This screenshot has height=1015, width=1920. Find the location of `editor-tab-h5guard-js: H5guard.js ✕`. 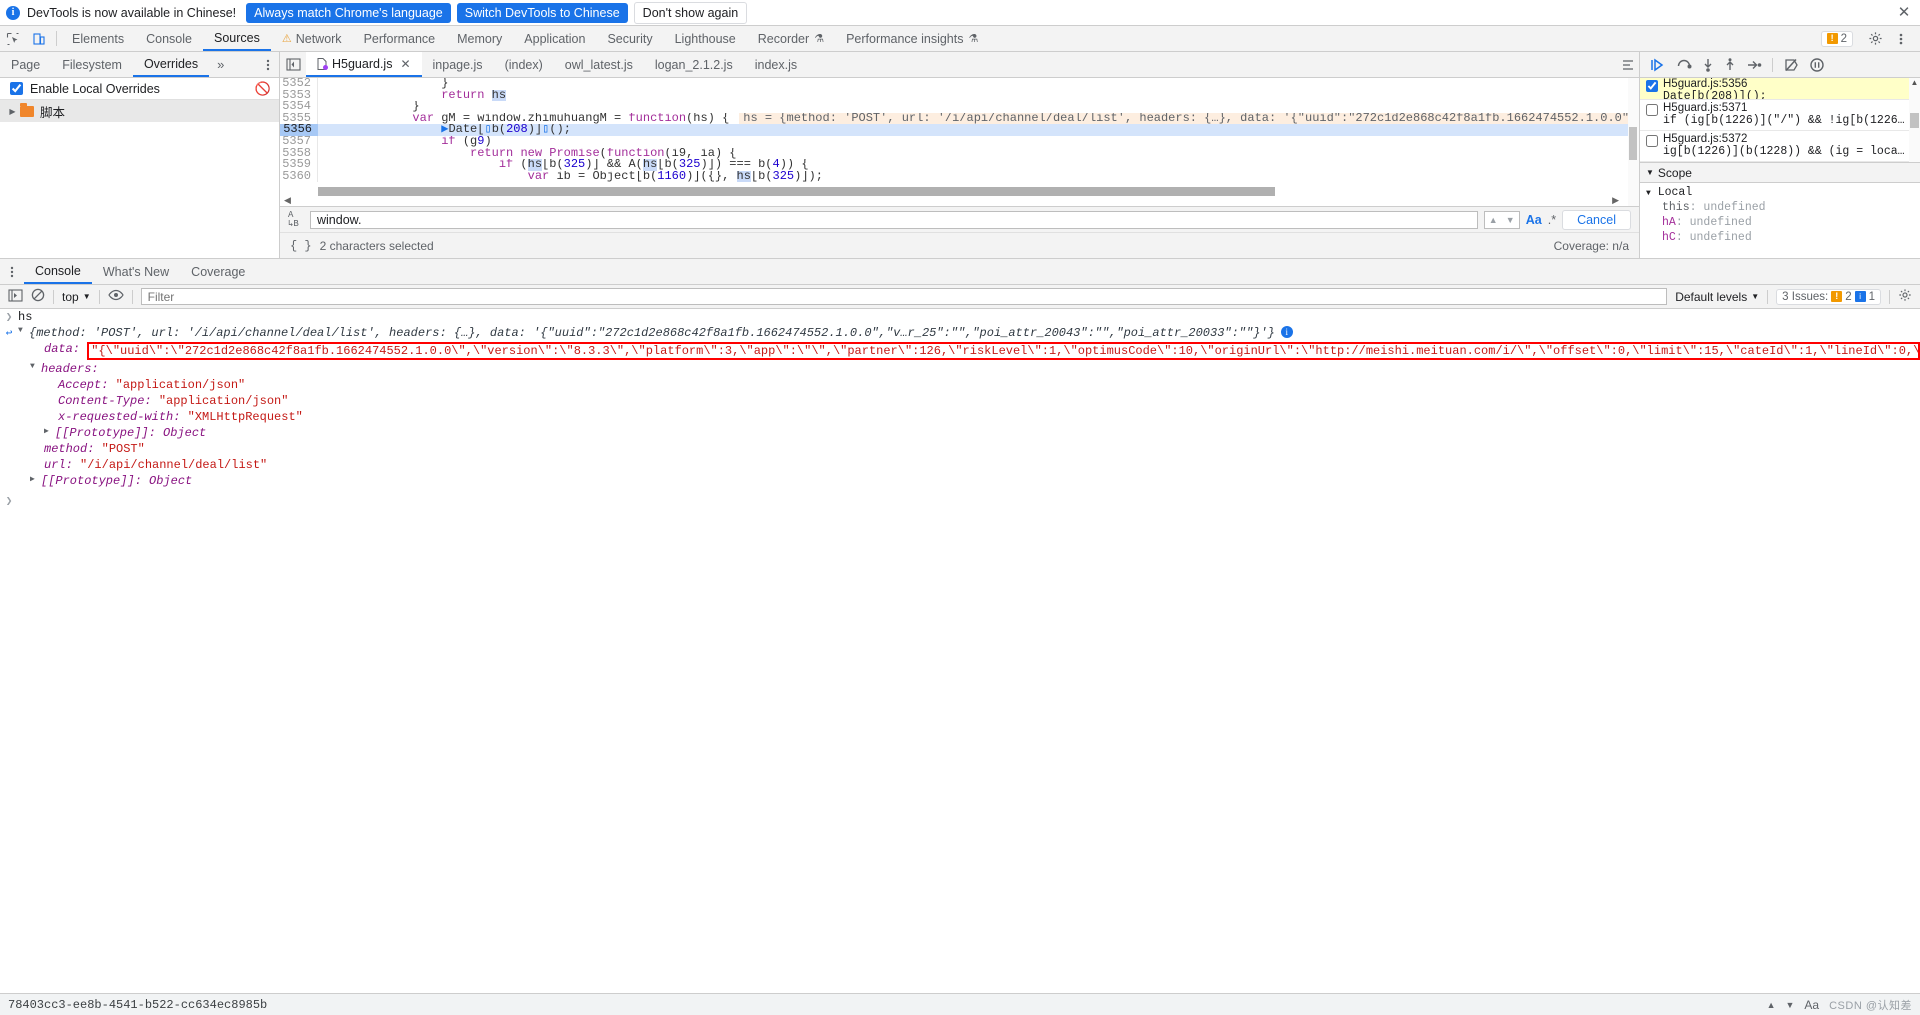

editor-tab-h5guard-js: H5guard.js ✕ is located at coordinates (364, 64).